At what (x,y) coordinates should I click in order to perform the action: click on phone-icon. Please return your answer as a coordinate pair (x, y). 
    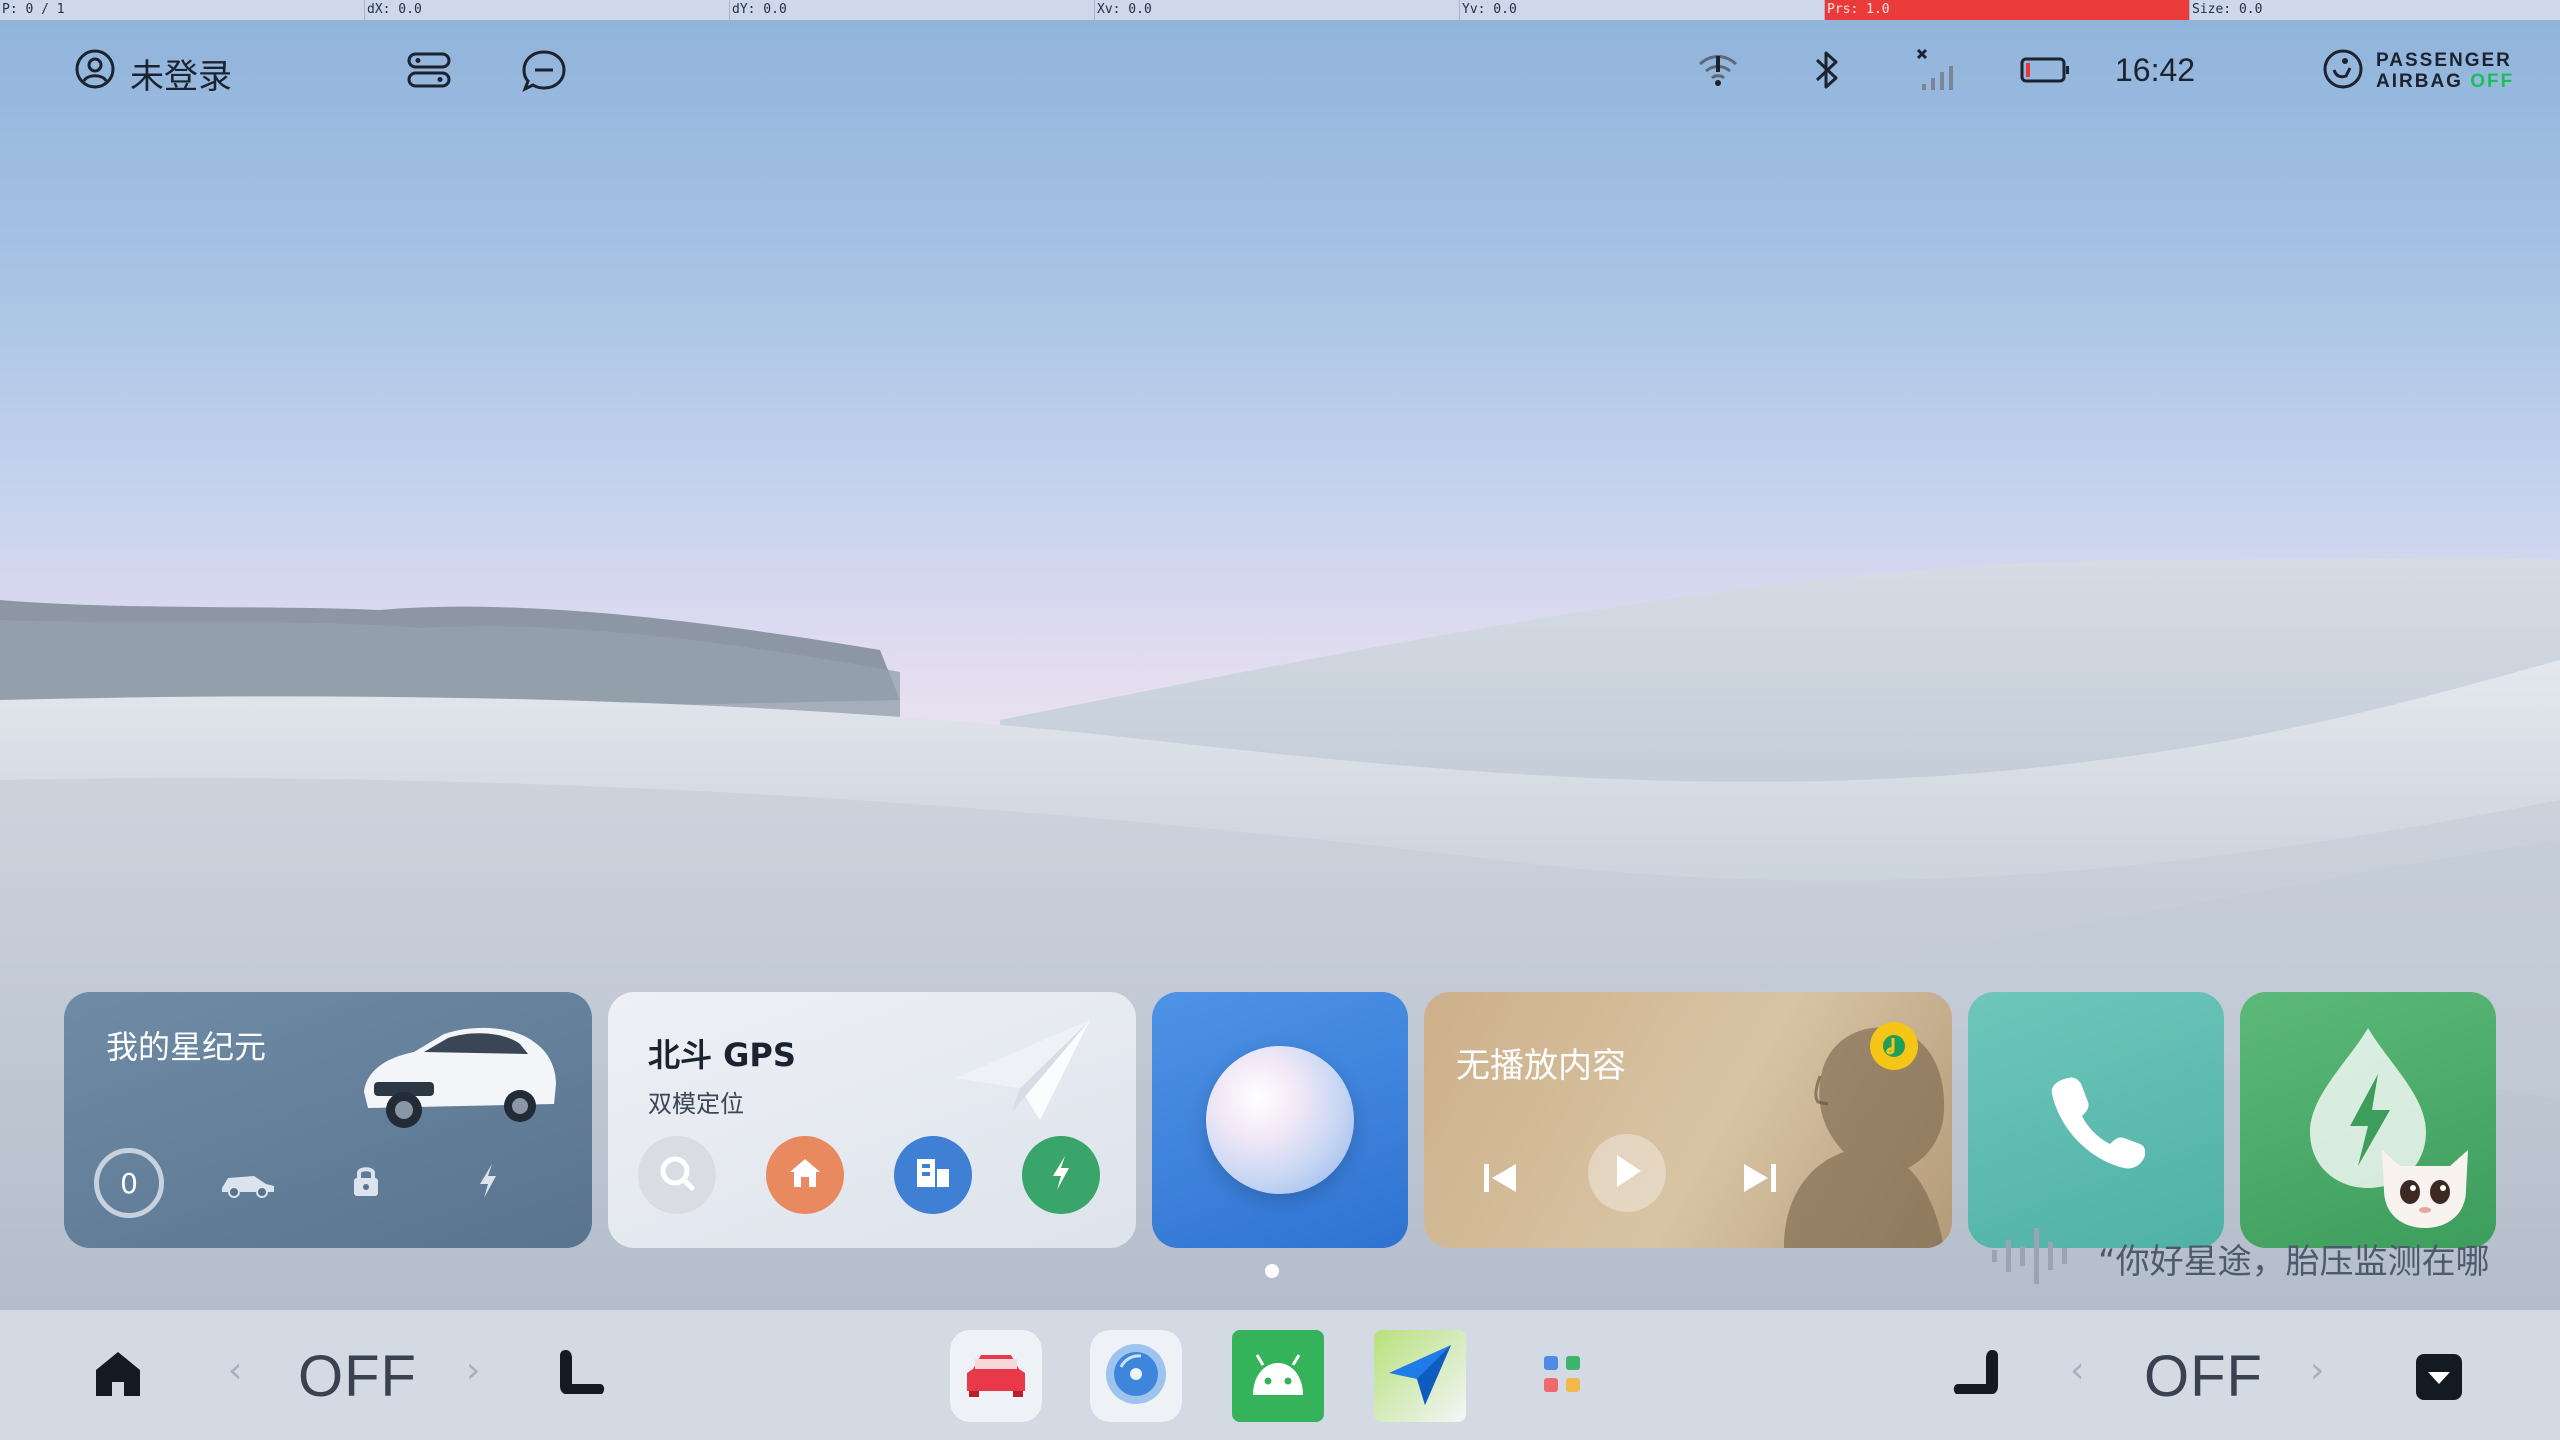
    Looking at the image, I should click on (2096, 1122).